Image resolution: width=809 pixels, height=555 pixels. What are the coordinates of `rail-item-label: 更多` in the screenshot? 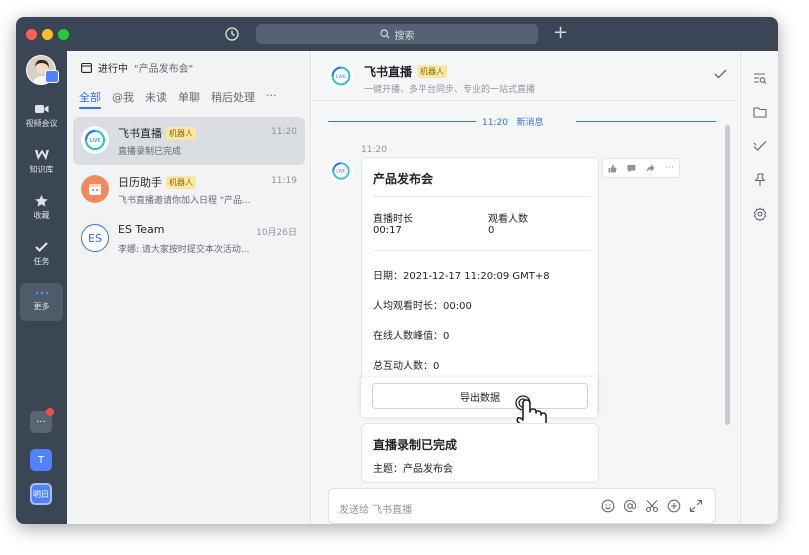 It's located at (41, 306).